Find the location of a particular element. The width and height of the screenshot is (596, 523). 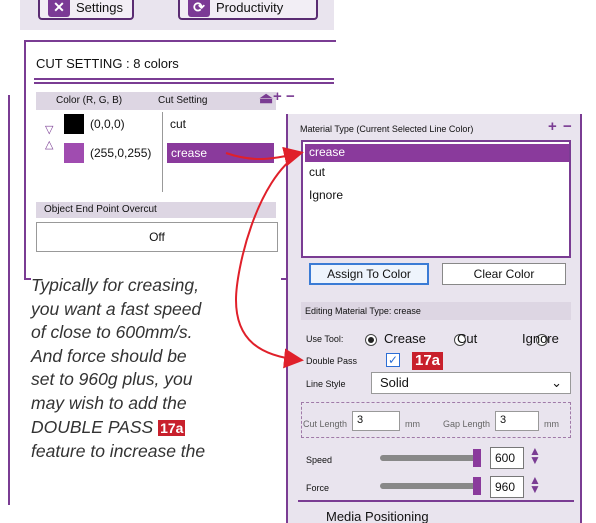

arrow-to-double-pass is located at coordinates (269, 260).